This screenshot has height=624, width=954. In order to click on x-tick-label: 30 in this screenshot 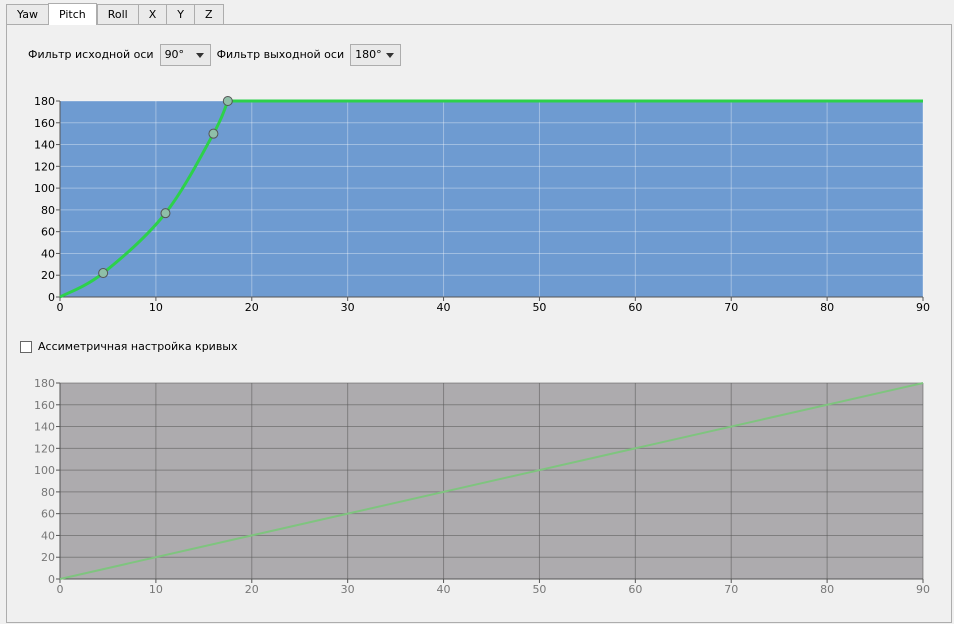, I will do `click(348, 589)`.